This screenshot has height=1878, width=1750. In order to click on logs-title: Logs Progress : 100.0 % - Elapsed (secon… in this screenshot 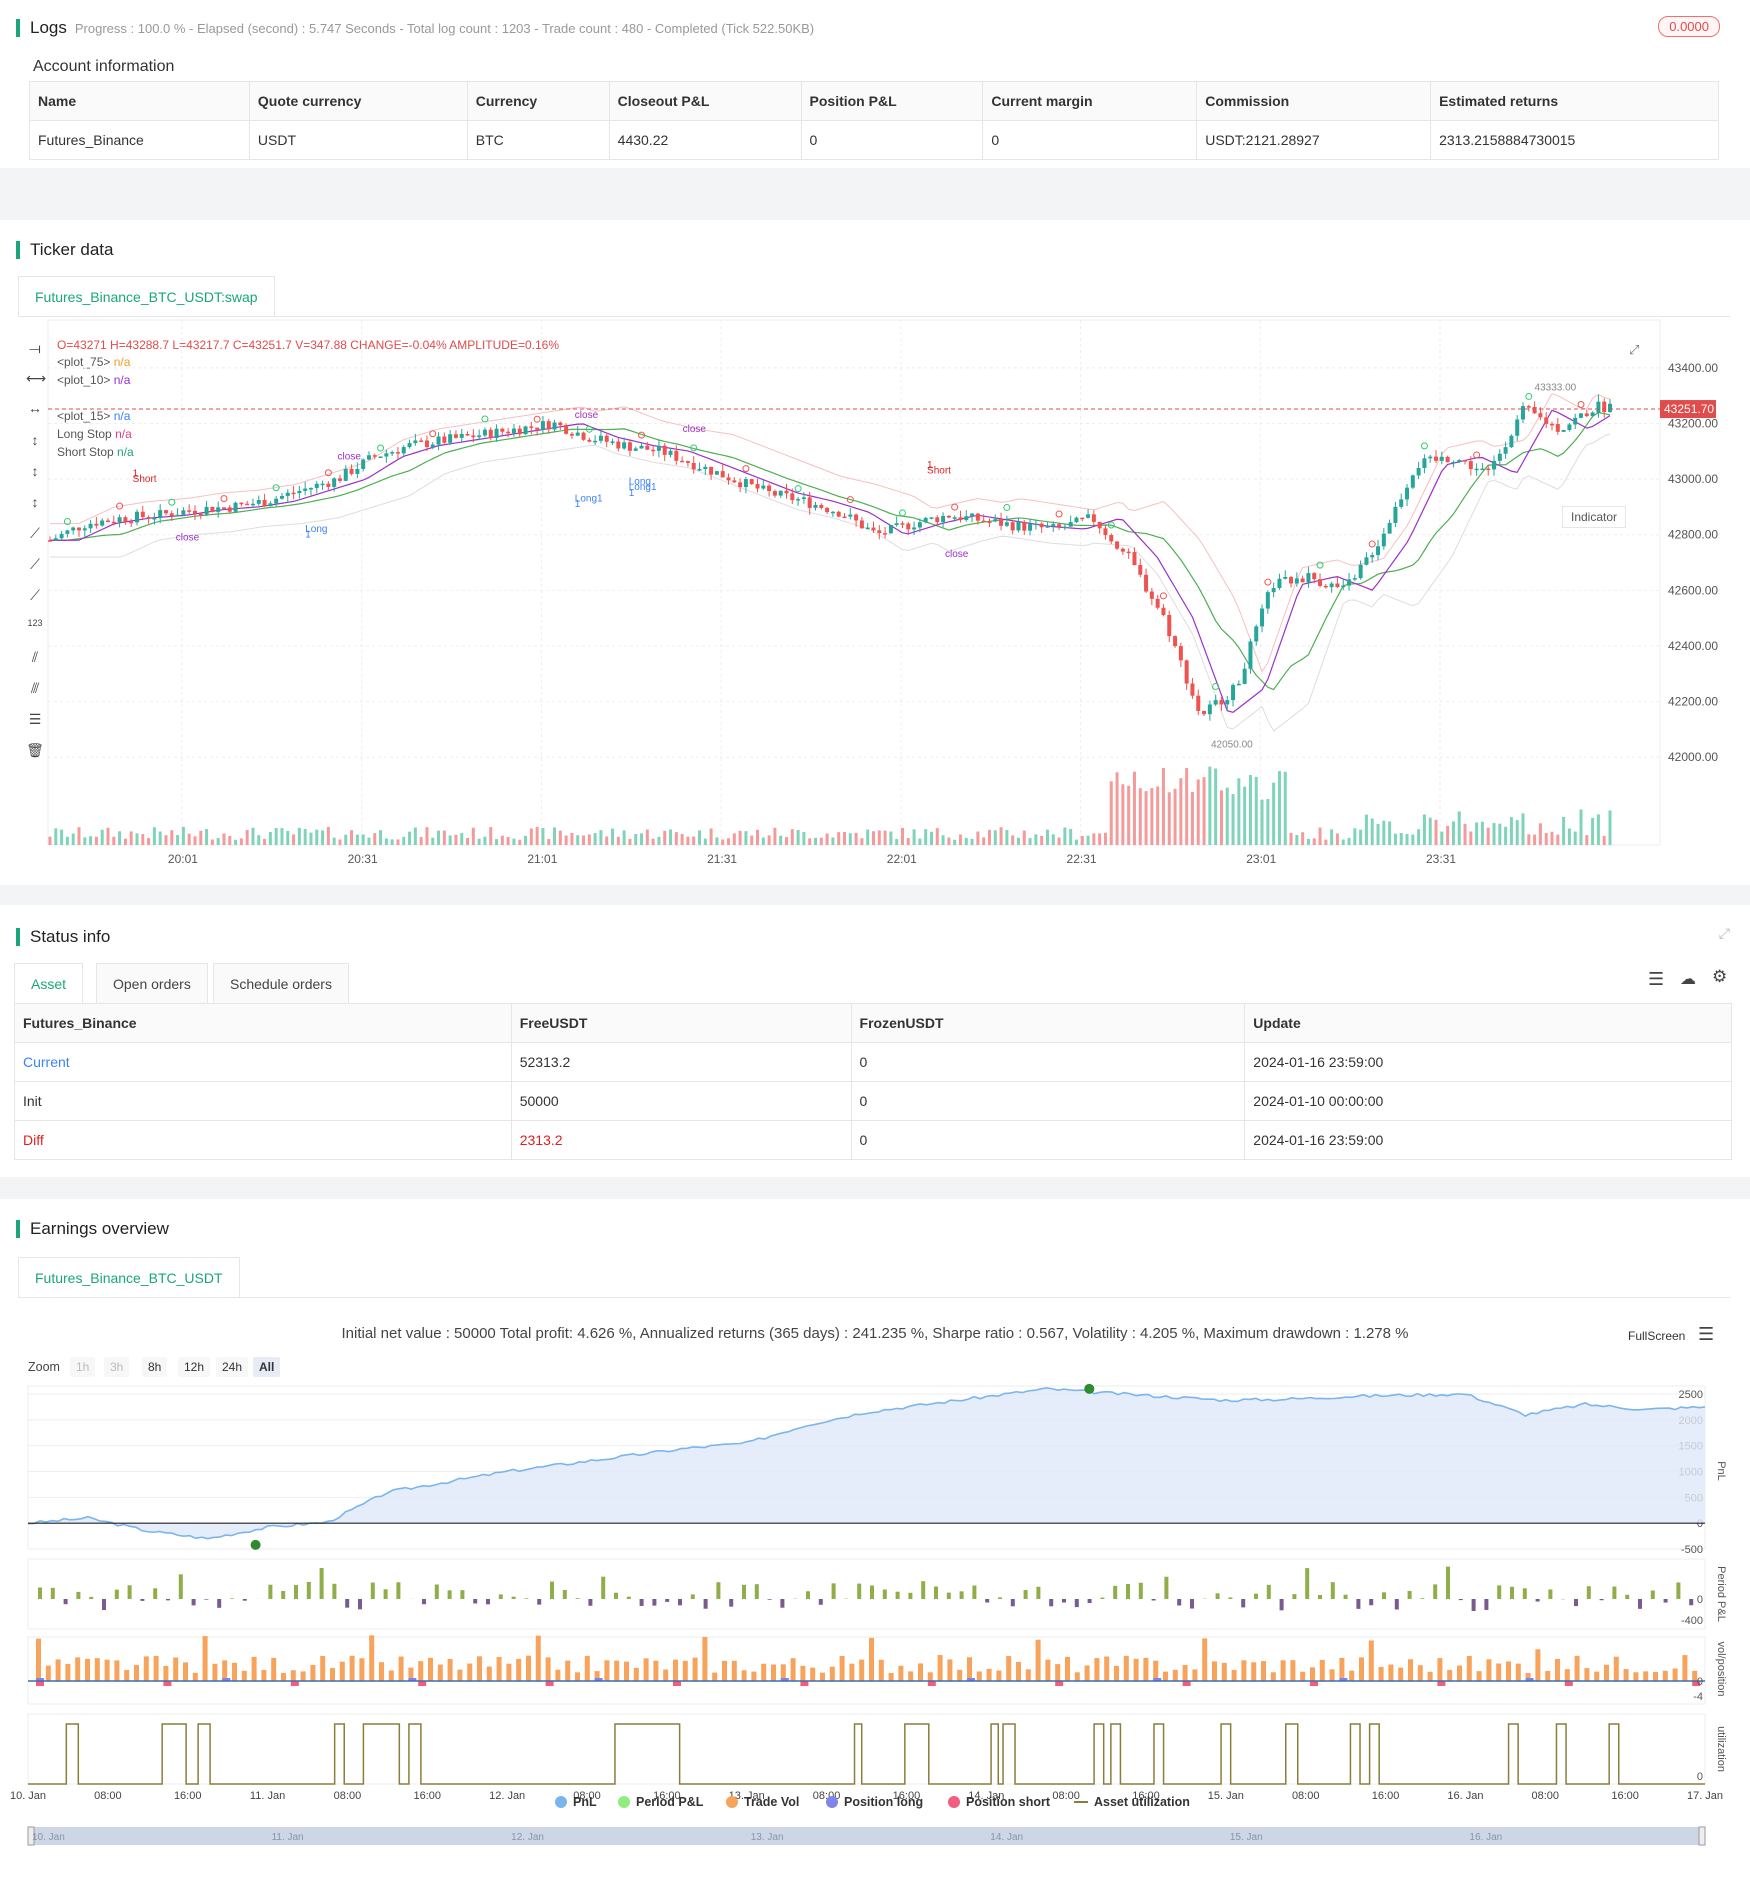, I will do `click(415, 28)`.